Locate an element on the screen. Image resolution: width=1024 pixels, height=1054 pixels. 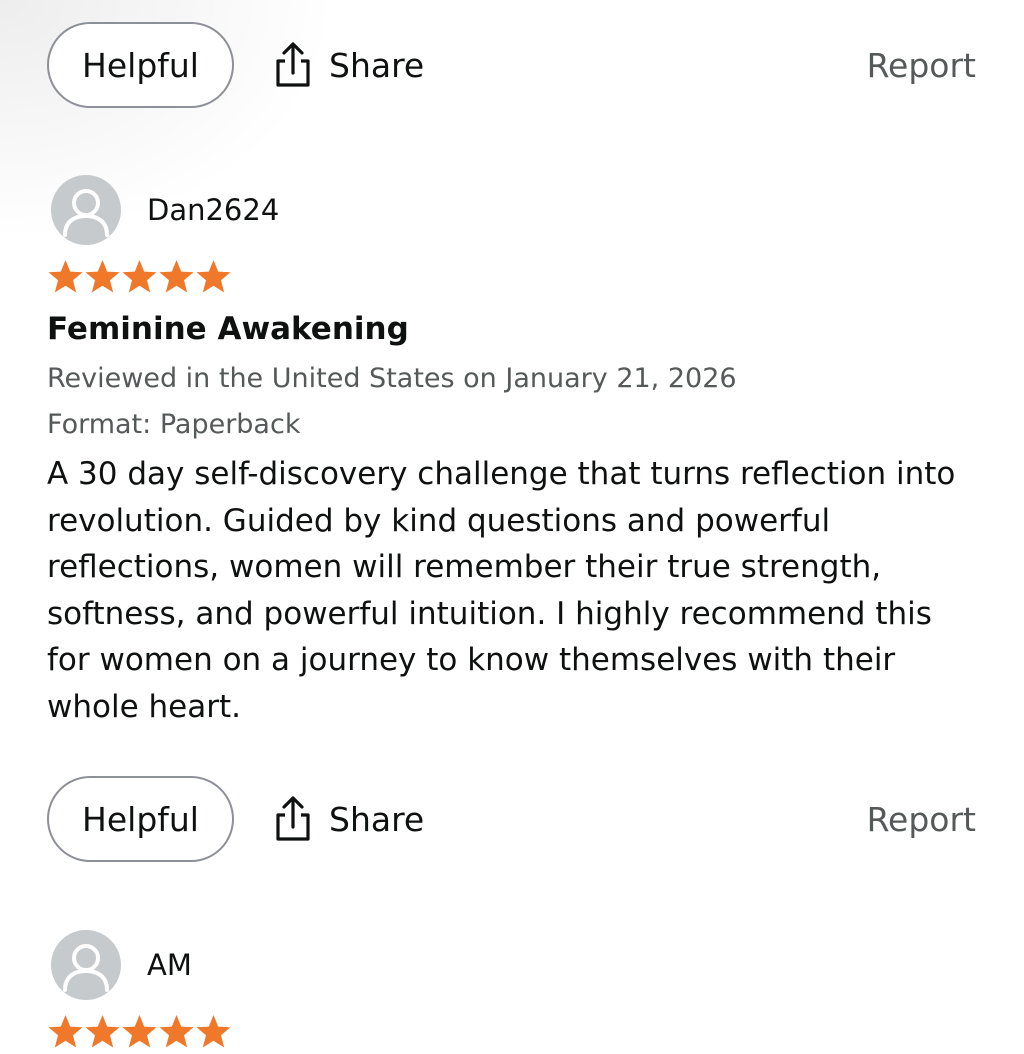
reviewer-name: AM is located at coordinates (169, 965).